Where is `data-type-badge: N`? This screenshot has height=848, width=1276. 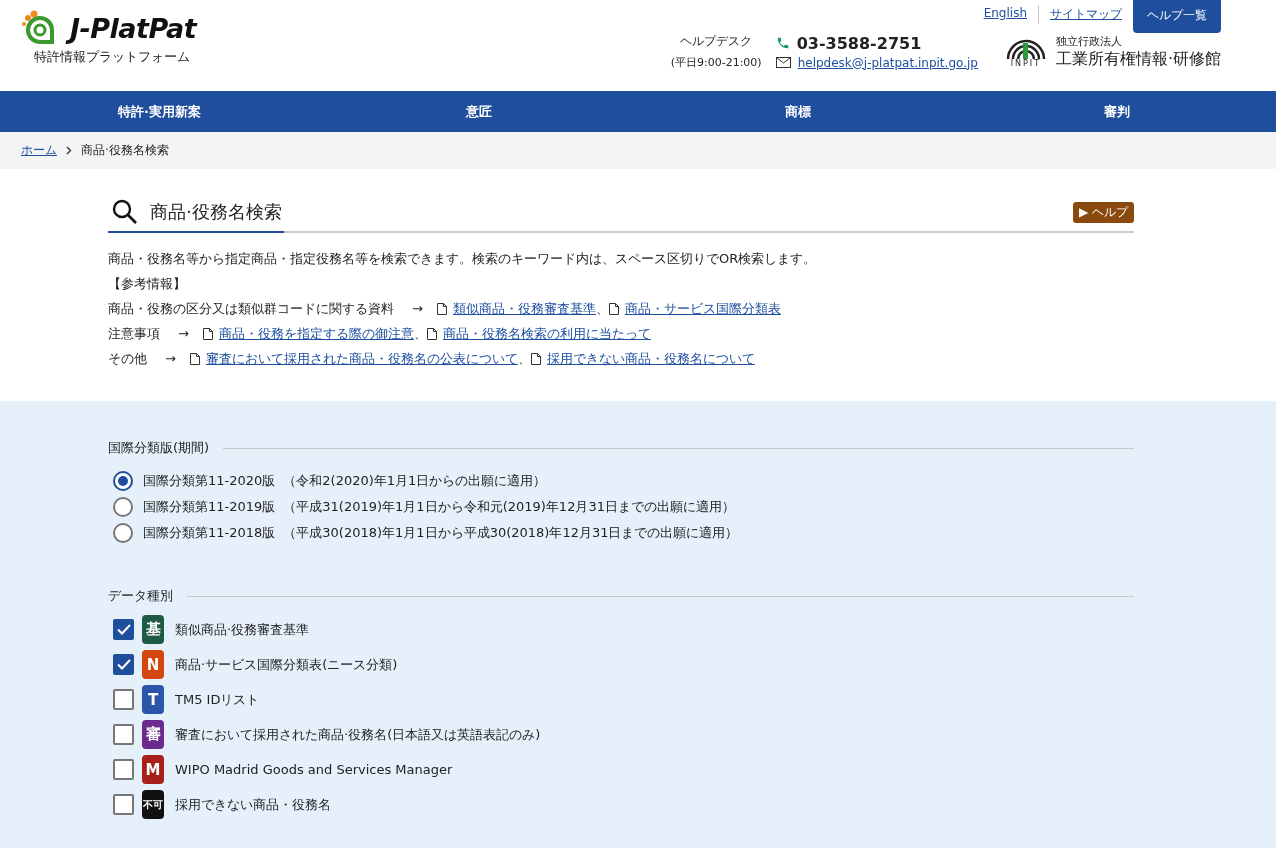
data-type-badge: N is located at coordinates (153, 664).